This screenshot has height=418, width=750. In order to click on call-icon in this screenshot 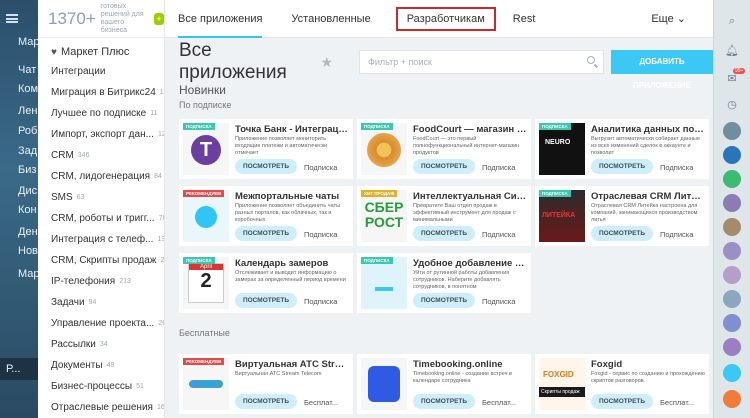, I will do `click(732, 373)`.